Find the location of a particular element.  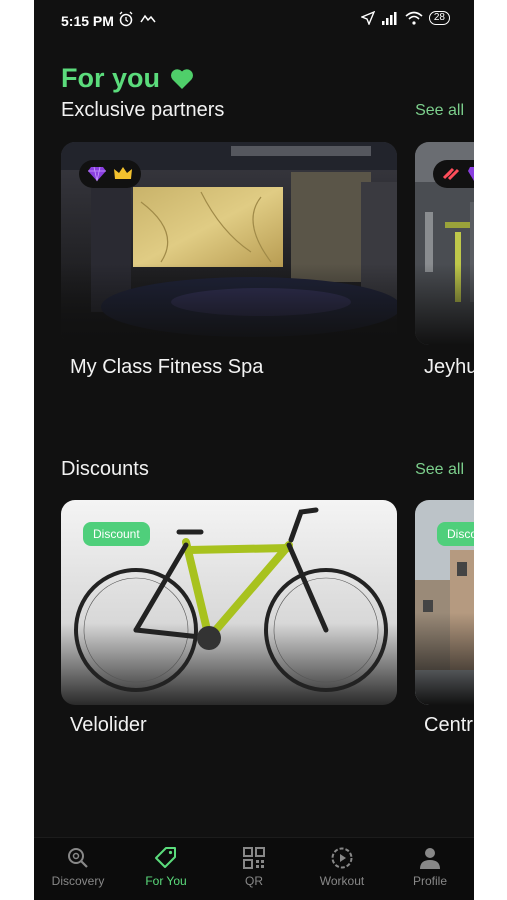

alarm-icon is located at coordinates (126, 19).